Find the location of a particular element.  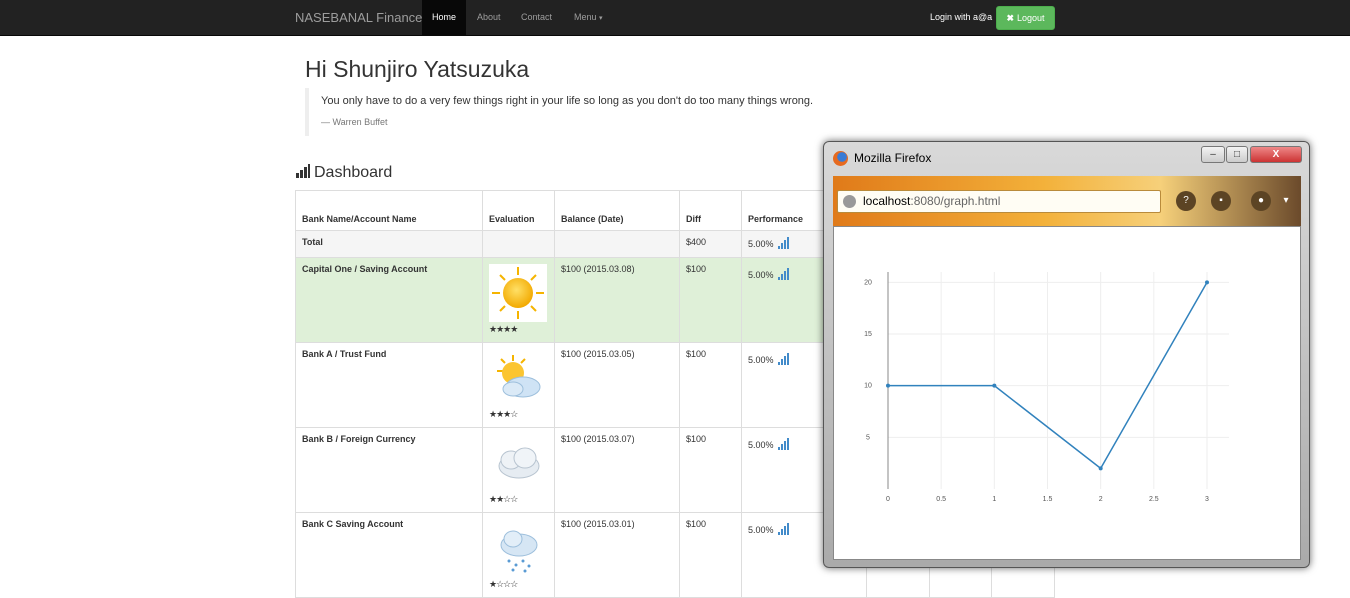

star-rating: ★★★☆ is located at coordinates (503, 414).